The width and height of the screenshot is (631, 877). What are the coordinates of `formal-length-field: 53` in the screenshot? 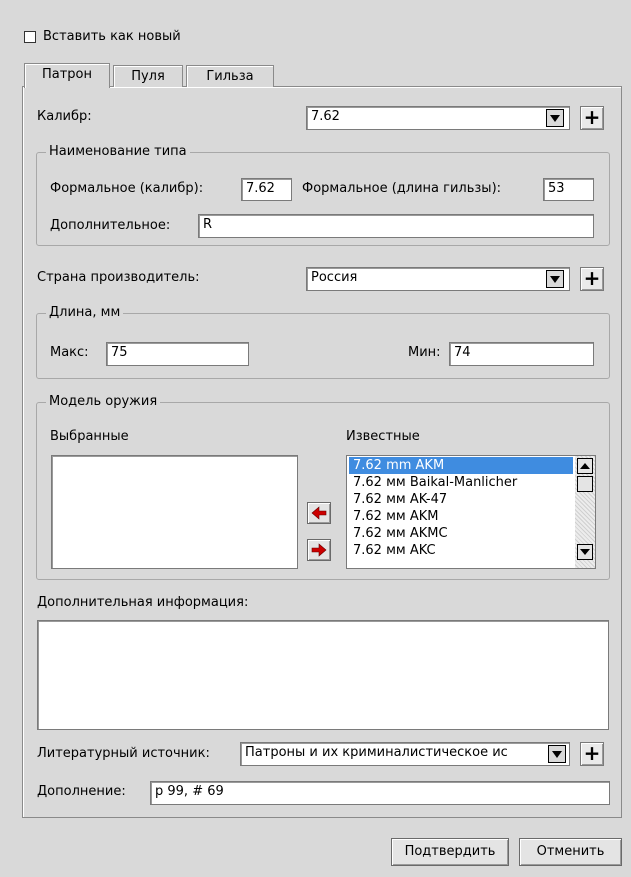 It's located at (568, 189).